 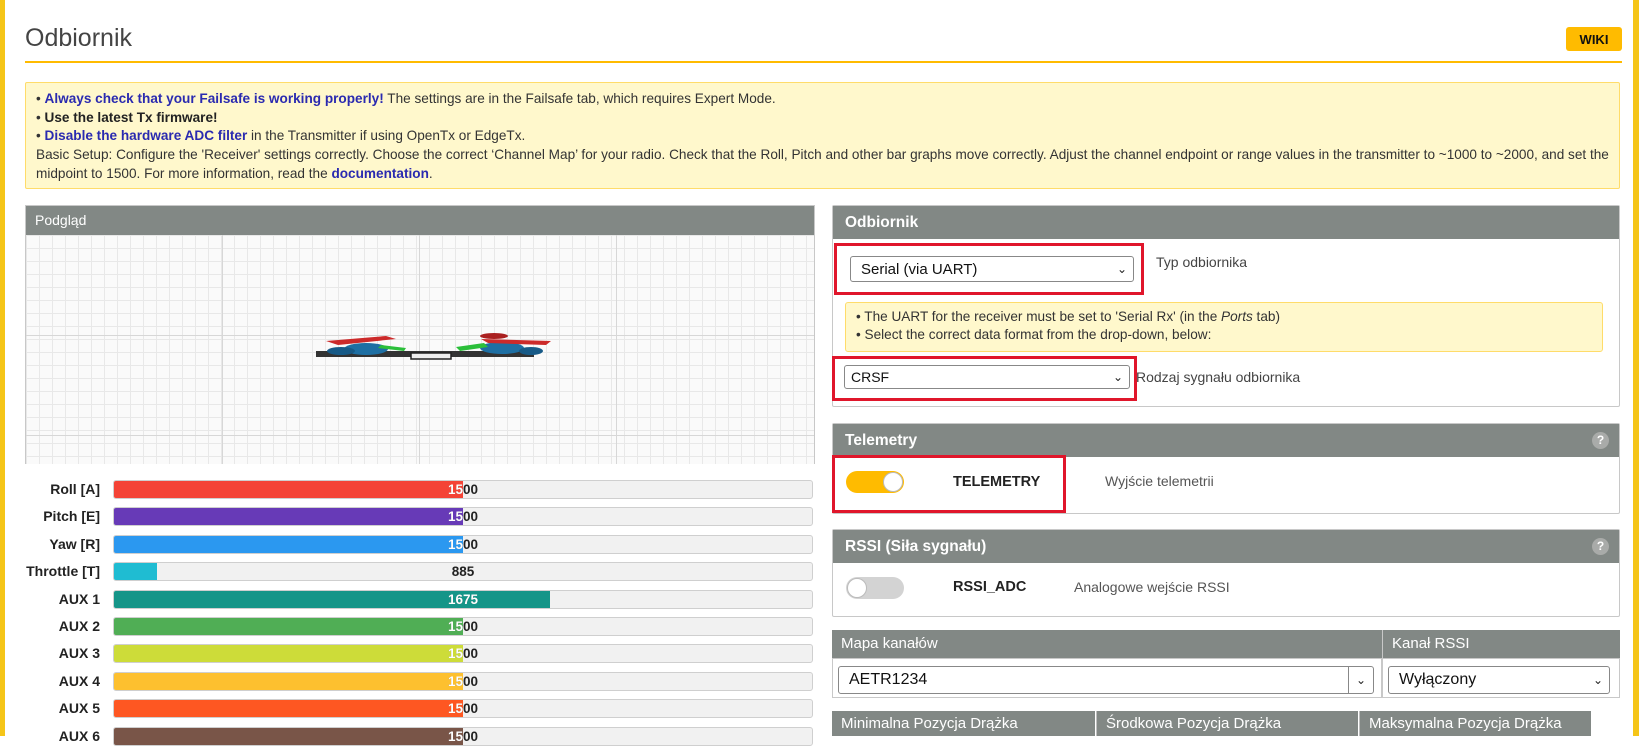 What do you see at coordinates (75, 489) in the screenshot?
I see `channel-label: Roll [A]` at bounding box center [75, 489].